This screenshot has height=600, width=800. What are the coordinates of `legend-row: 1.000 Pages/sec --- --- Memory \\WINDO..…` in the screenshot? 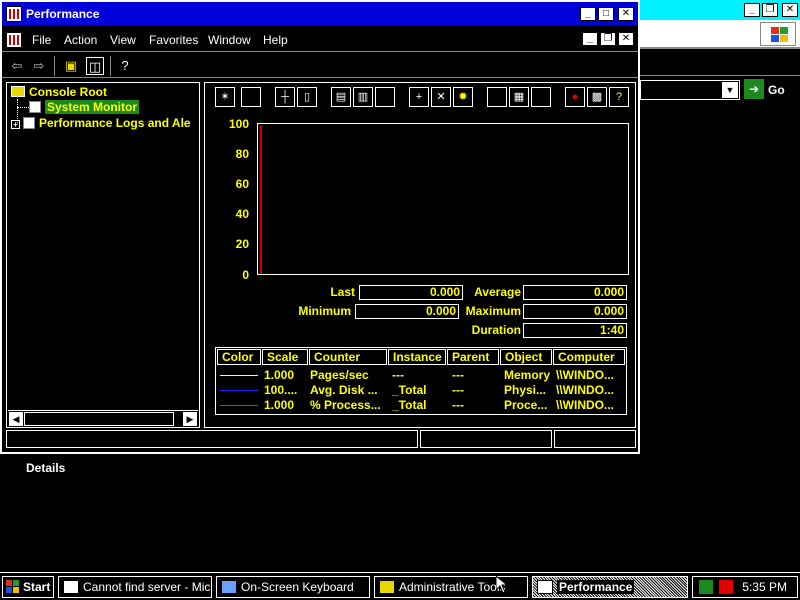 It's located at (421, 375).